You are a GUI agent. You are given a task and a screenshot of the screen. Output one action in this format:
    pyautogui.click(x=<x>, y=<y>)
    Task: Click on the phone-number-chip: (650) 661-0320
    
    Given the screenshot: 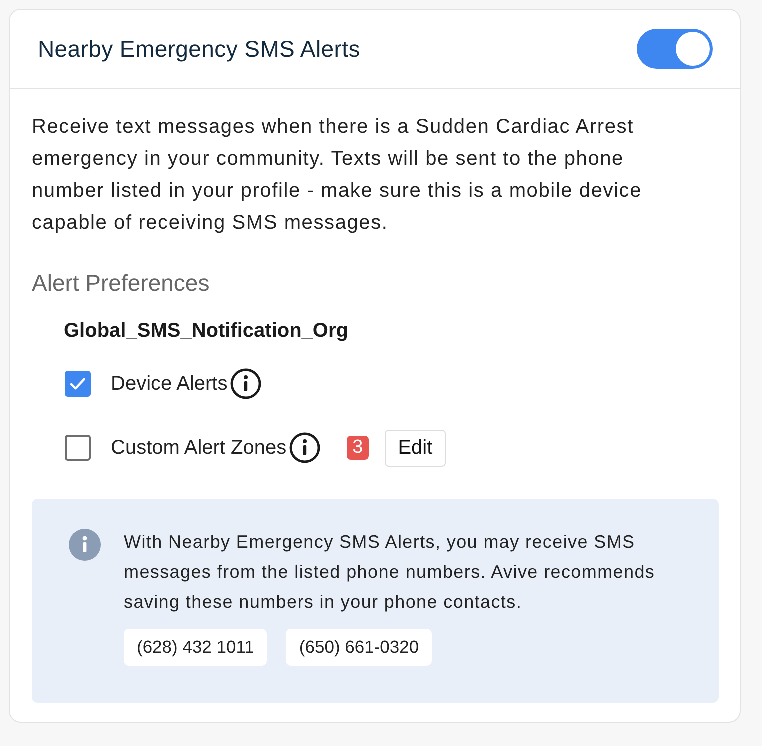 What is the action you would take?
    pyautogui.click(x=359, y=647)
    